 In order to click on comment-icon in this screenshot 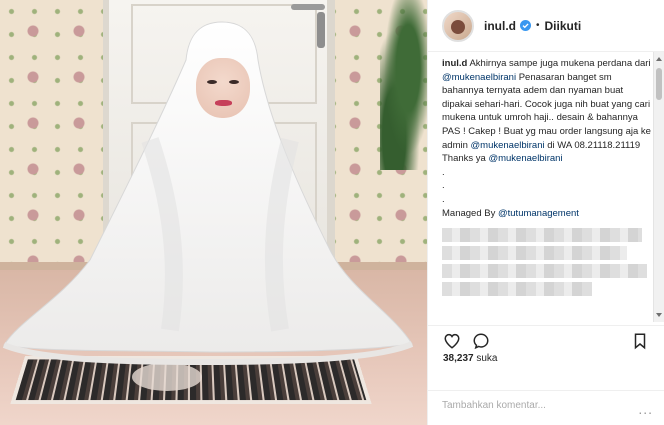, I will do `click(481, 341)`.